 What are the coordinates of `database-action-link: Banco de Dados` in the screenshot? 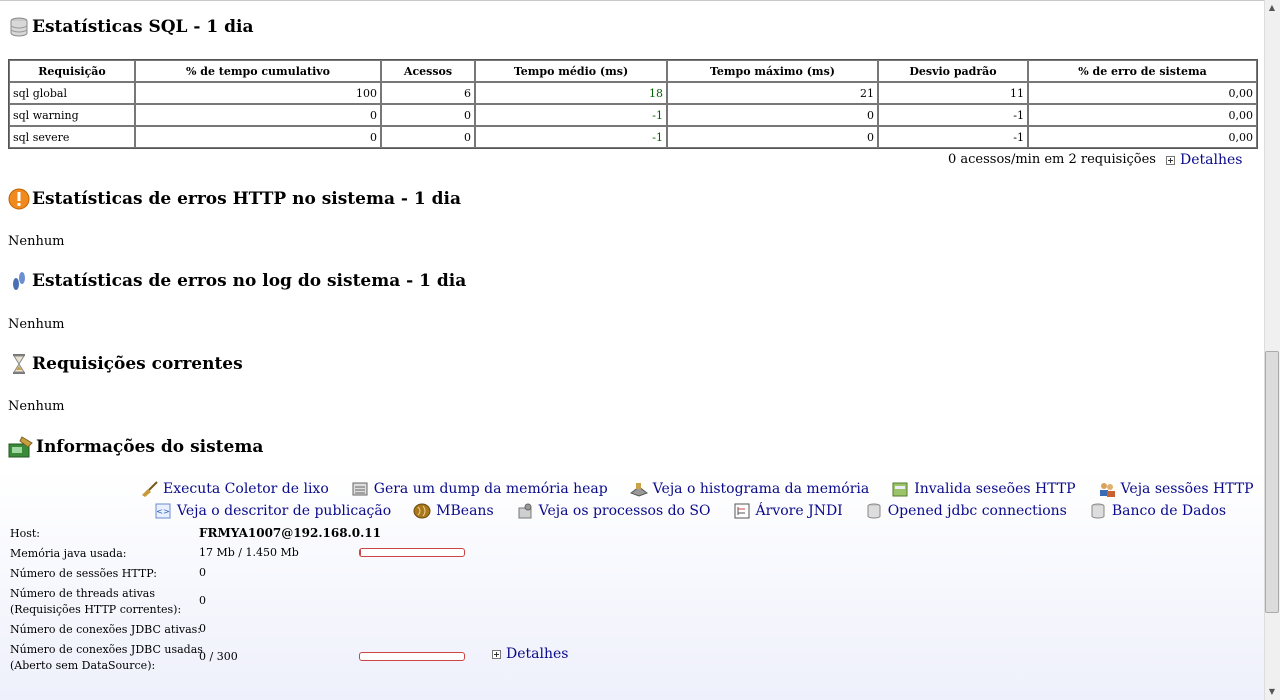 It's located at (1157, 511).